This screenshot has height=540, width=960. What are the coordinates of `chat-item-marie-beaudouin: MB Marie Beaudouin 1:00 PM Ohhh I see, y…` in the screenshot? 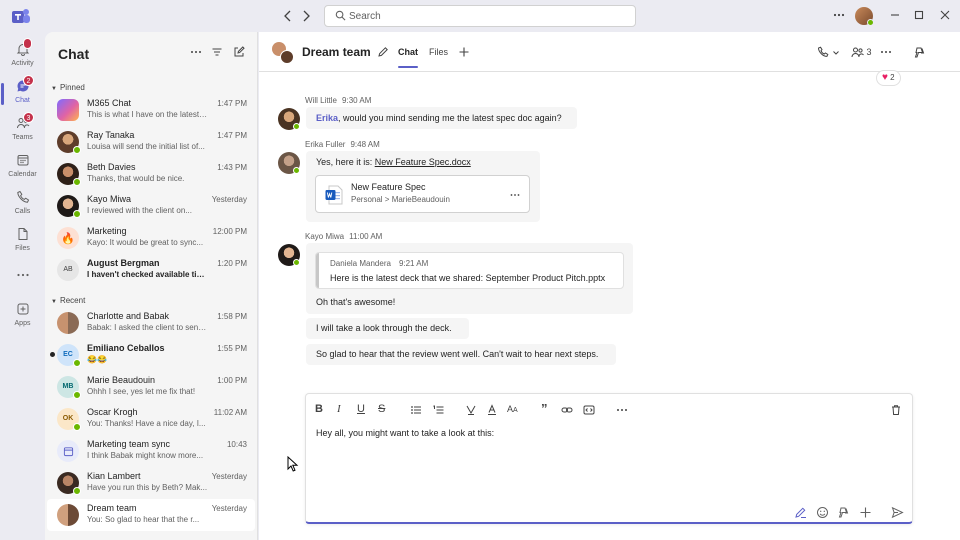 It's located at (151, 387).